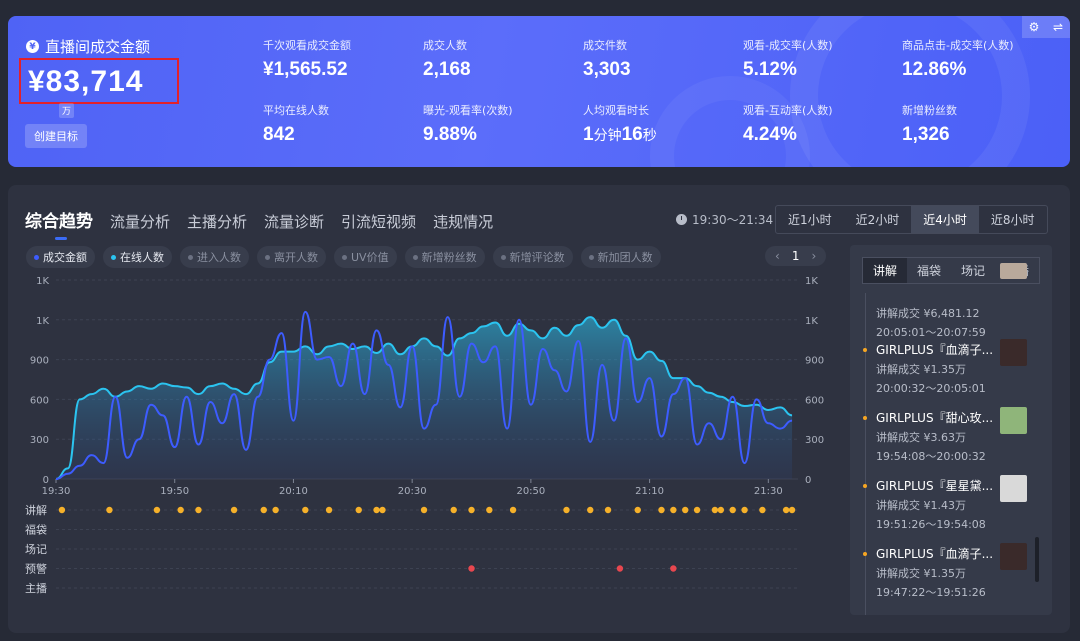  Describe the element at coordinates (291, 257) in the screenshot. I see `legend-chip: 离开人数` at that location.